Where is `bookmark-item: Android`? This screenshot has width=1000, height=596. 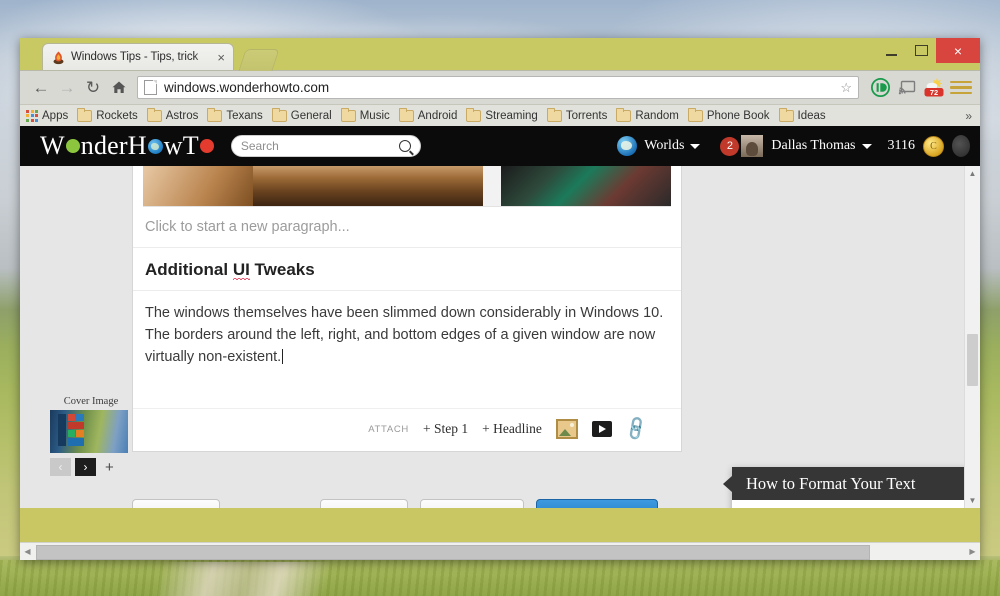
bookmark-item: Android is located at coordinates (428, 114).